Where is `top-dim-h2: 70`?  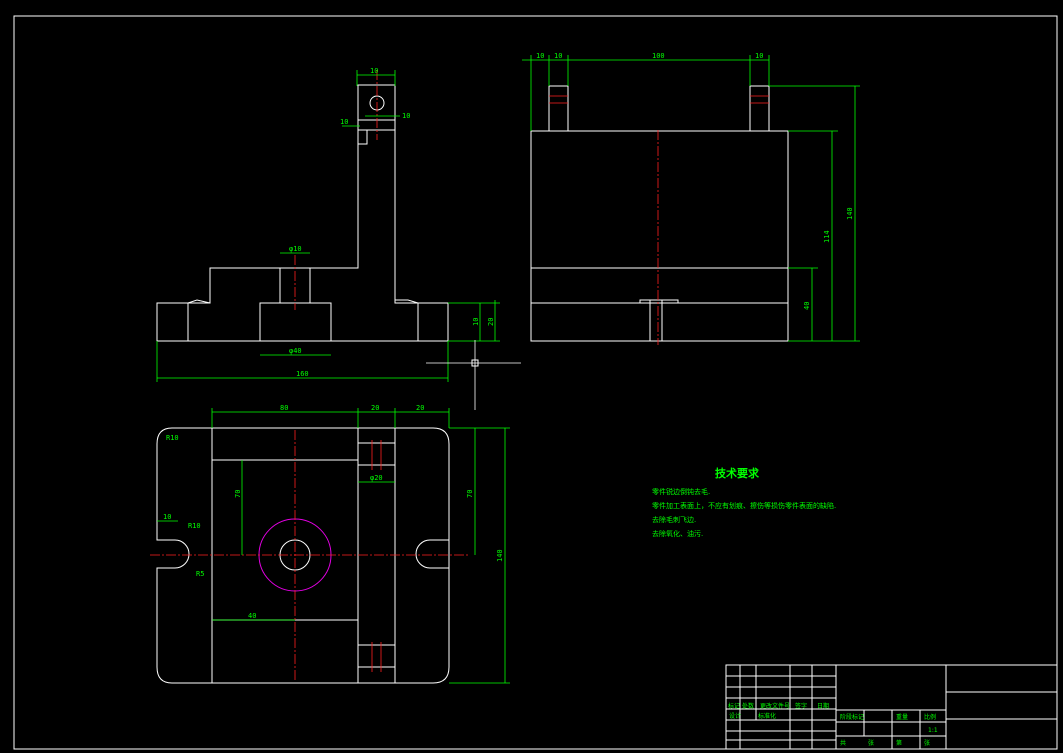 top-dim-h2: 70 is located at coordinates (238, 494).